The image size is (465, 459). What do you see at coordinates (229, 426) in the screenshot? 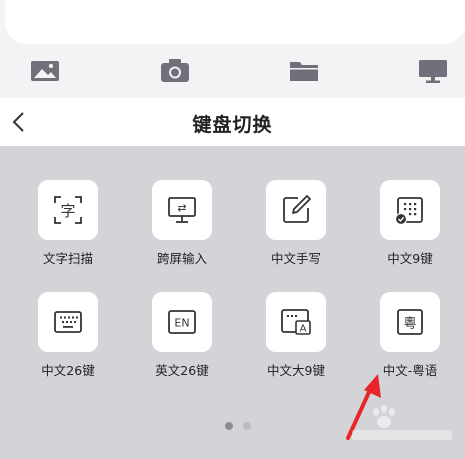
I see `pagination-dot-active` at bounding box center [229, 426].